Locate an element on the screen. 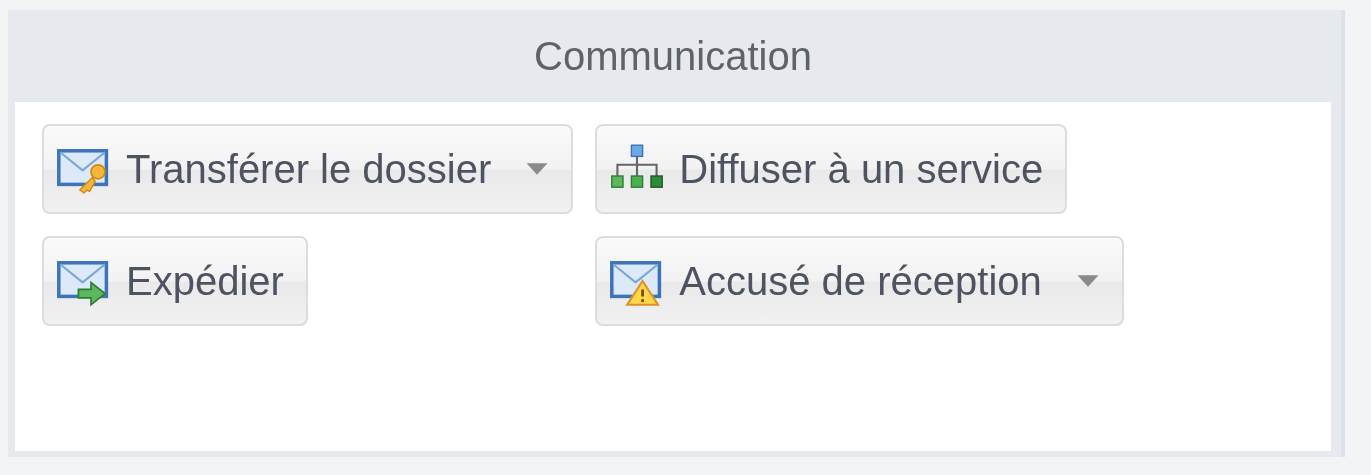 Image resolution: width=1371 pixels, height=475 pixels. toolbar-button: Diffuser à un service is located at coordinates (831, 169).